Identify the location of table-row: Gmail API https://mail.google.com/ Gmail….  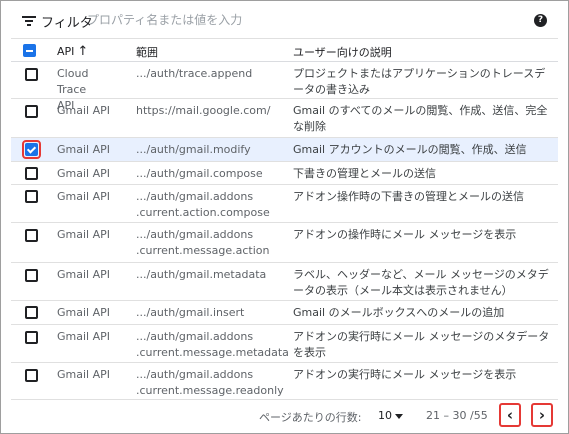
(284, 118).